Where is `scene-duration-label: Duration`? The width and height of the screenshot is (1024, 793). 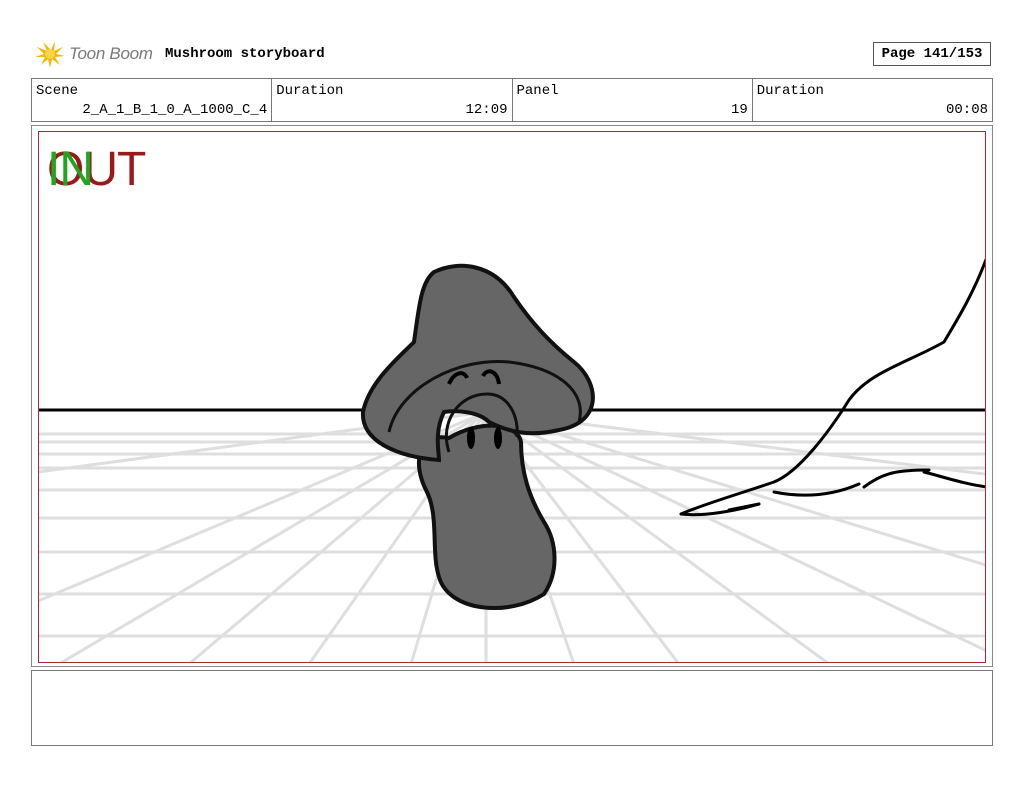 scene-duration-label: Duration is located at coordinates (310, 91).